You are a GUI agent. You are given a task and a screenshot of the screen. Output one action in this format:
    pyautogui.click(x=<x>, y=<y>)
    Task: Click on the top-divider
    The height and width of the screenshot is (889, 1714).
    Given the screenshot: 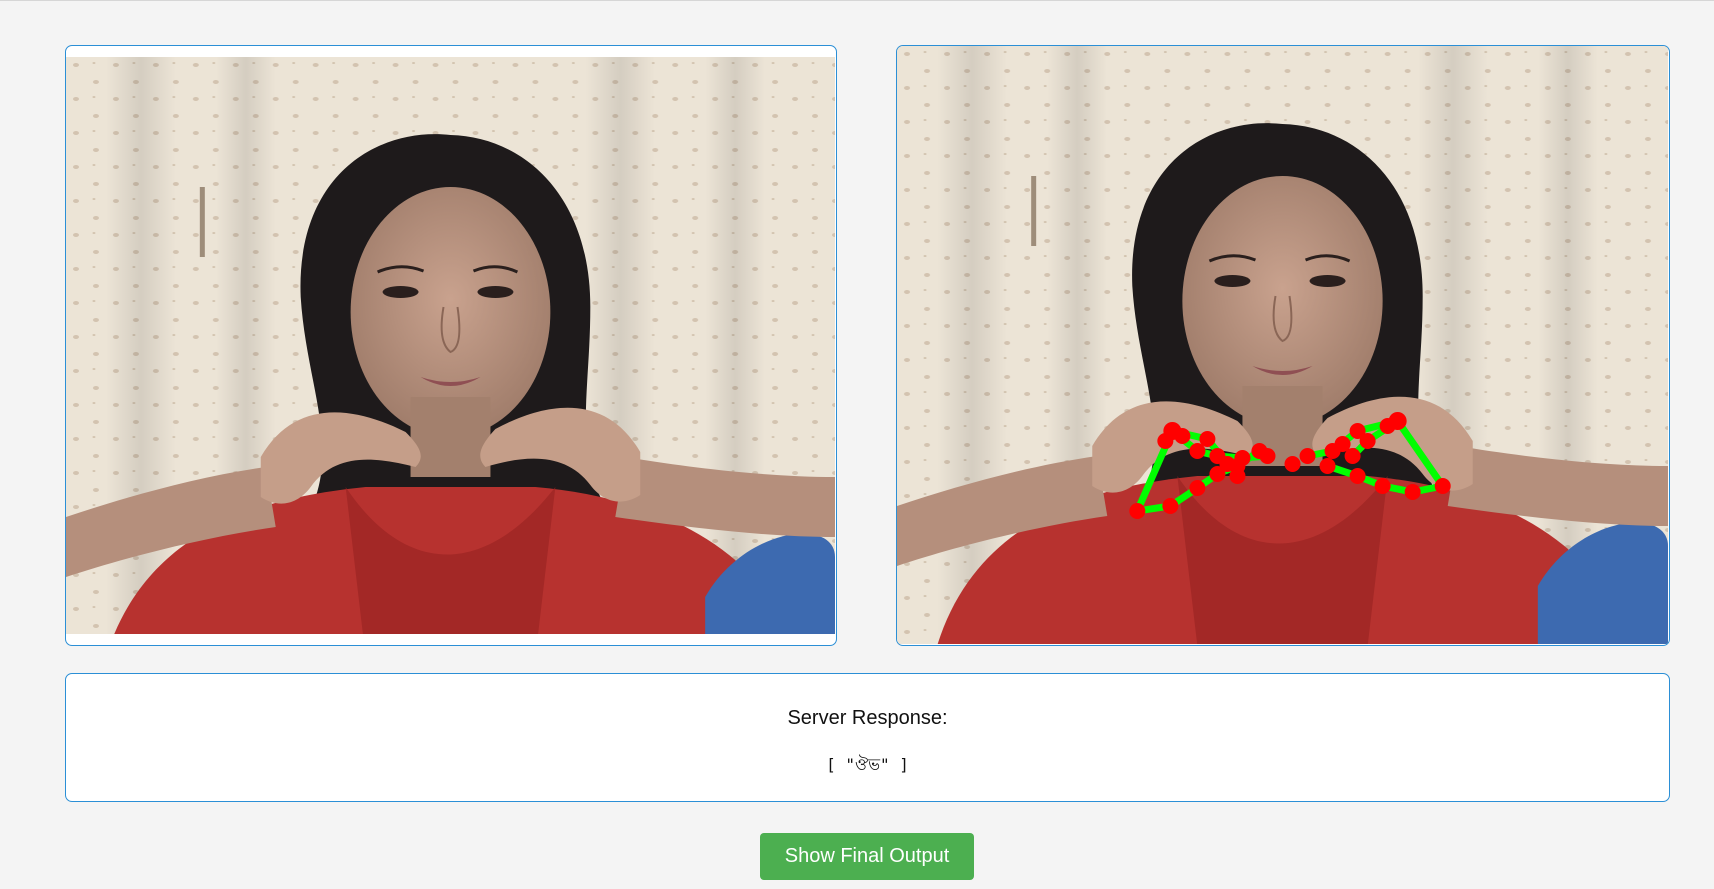 What is the action you would take?
    pyautogui.click(x=857, y=0)
    